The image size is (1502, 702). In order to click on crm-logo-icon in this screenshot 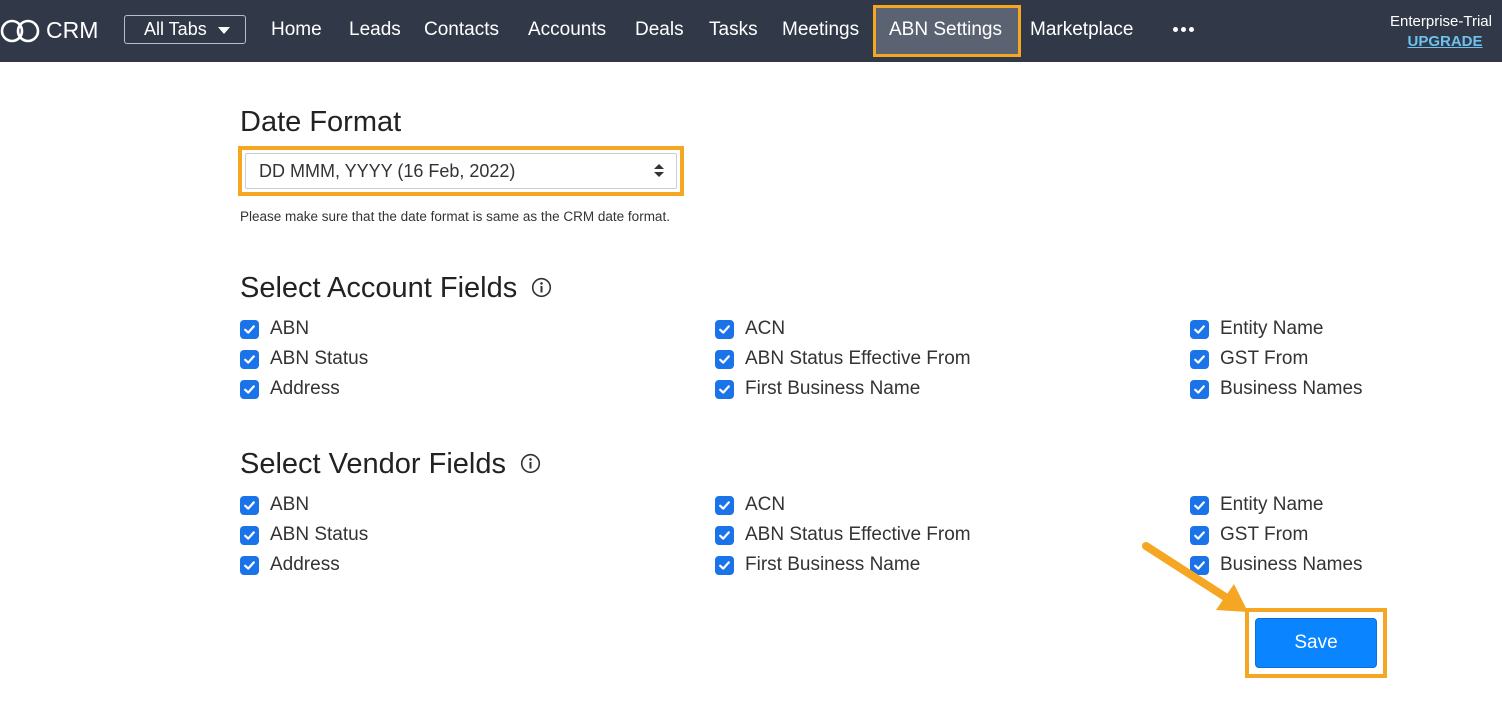, I will do `click(20, 31)`.